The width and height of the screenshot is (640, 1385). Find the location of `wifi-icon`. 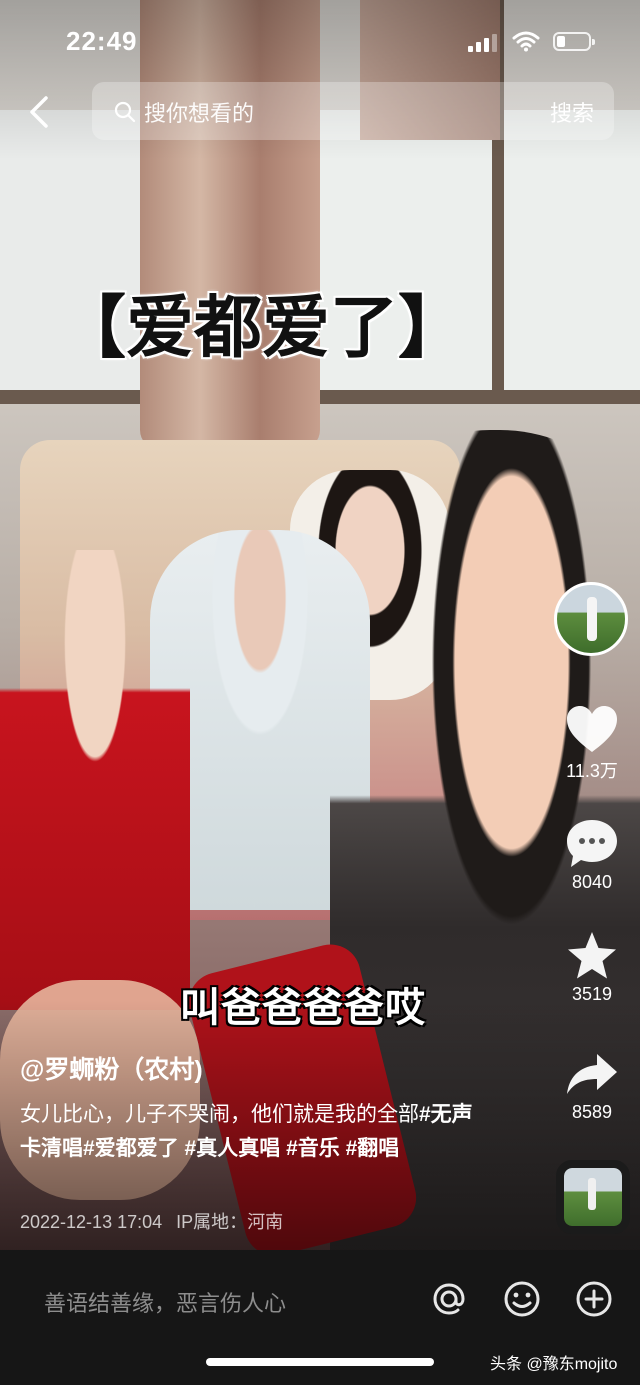

wifi-icon is located at coordinates (526, 41).